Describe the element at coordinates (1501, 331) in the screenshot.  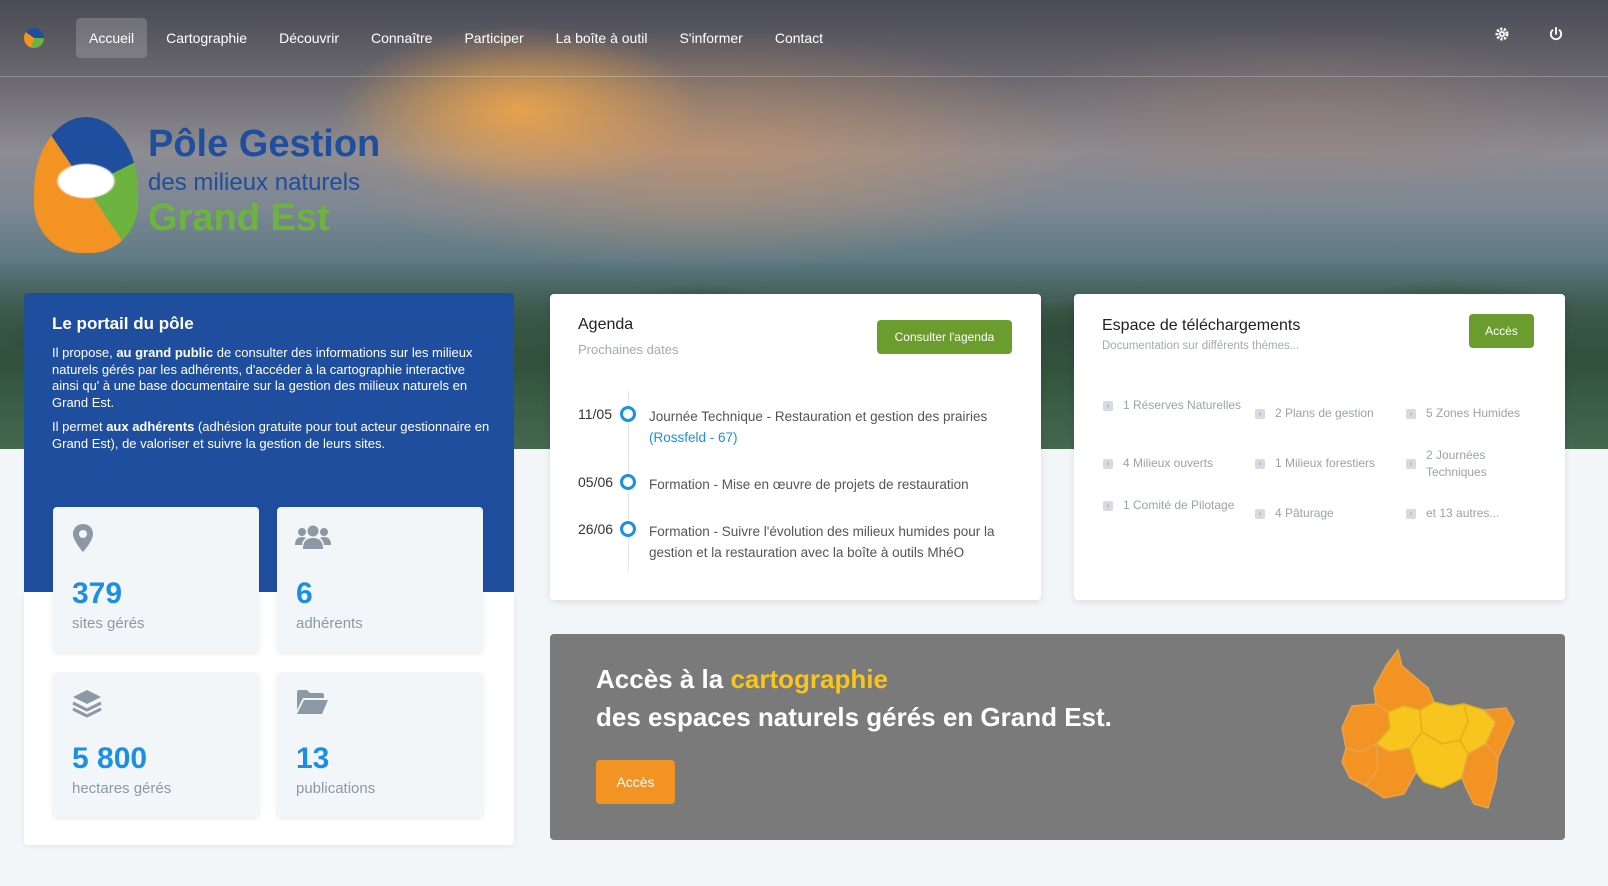
I see `downloads-access-button: Accès` at that location.